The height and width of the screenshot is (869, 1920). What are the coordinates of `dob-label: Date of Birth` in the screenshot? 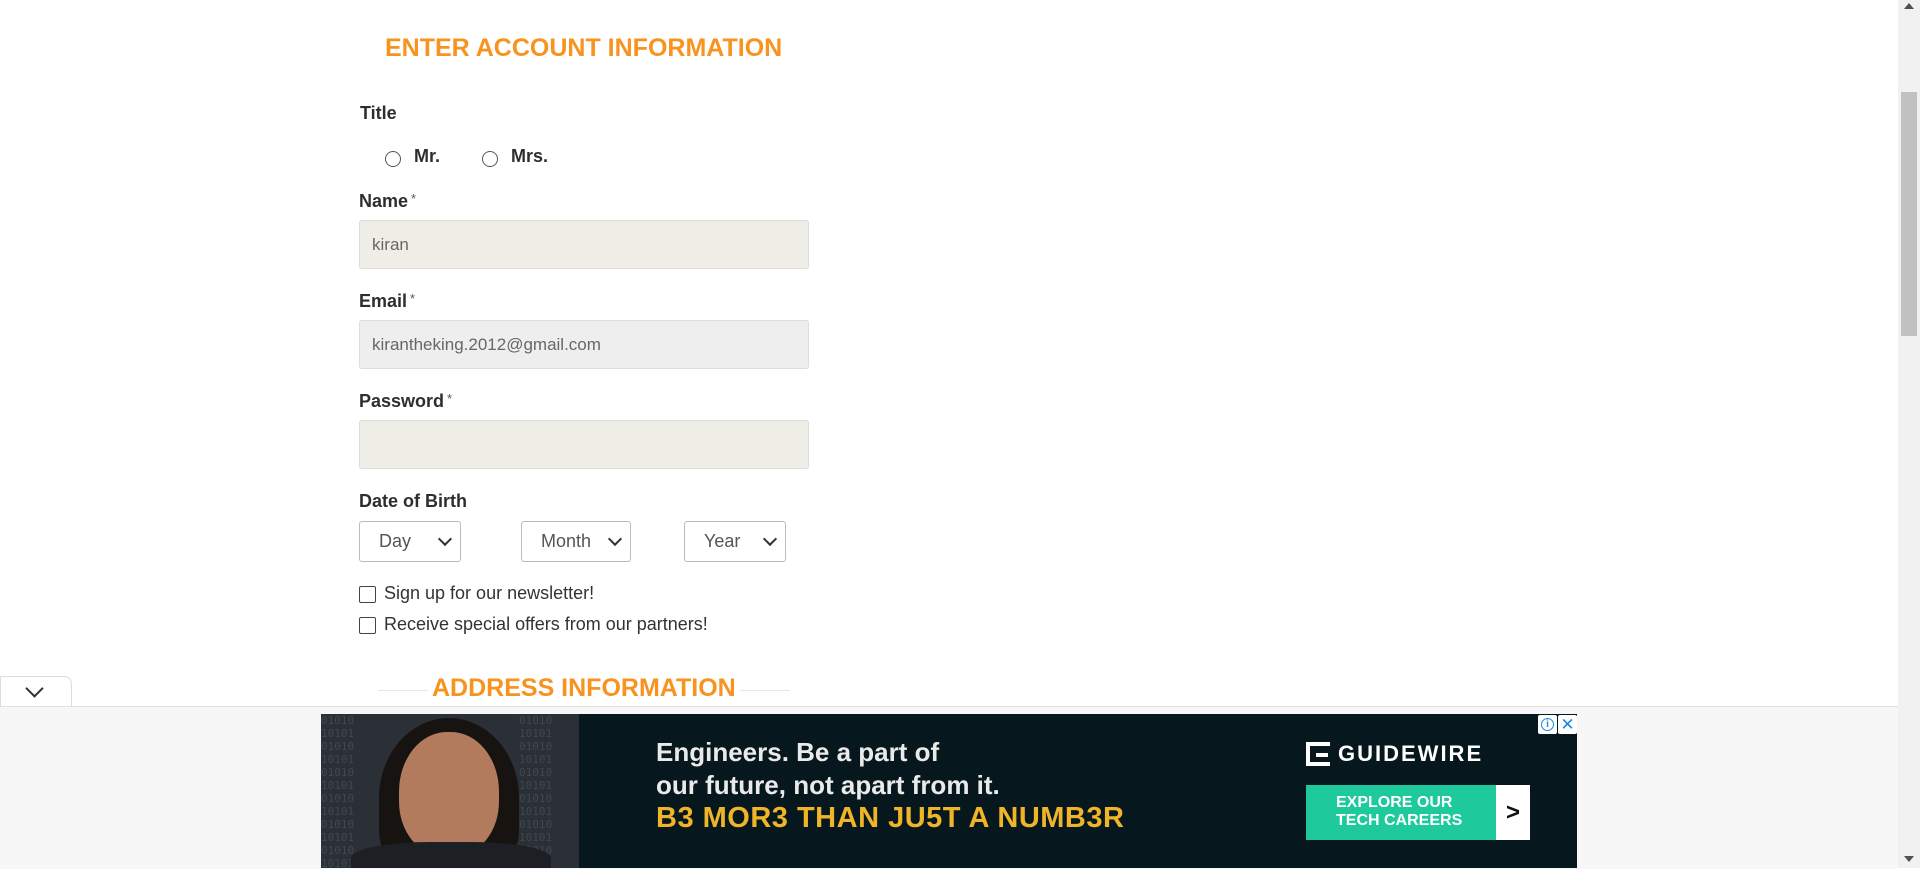 It's located at (413, 501).